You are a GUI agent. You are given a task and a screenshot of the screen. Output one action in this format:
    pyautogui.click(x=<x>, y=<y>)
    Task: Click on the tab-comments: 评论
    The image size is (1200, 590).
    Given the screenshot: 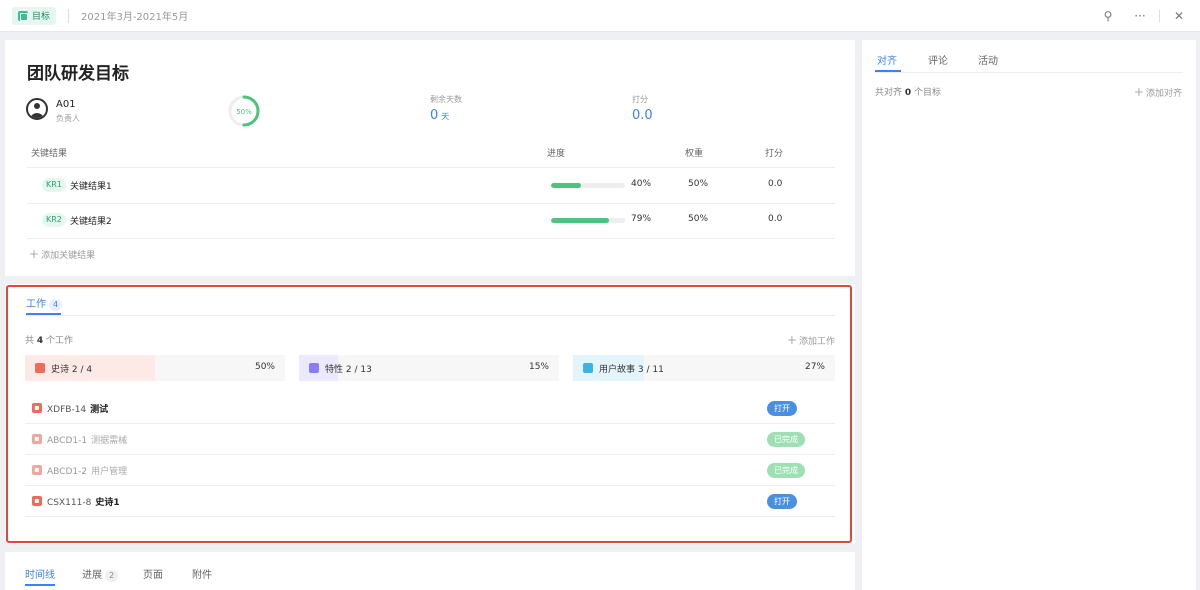 What is the action you would take?
    pyautogui.click(x=938, y=59)
    